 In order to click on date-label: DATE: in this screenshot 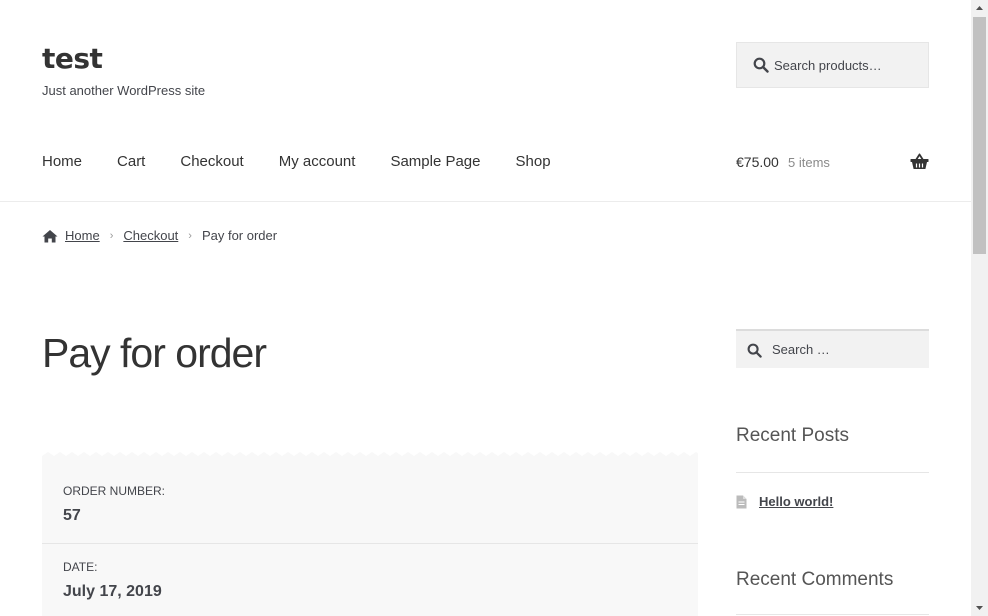, I will do `click(80, 567)`.